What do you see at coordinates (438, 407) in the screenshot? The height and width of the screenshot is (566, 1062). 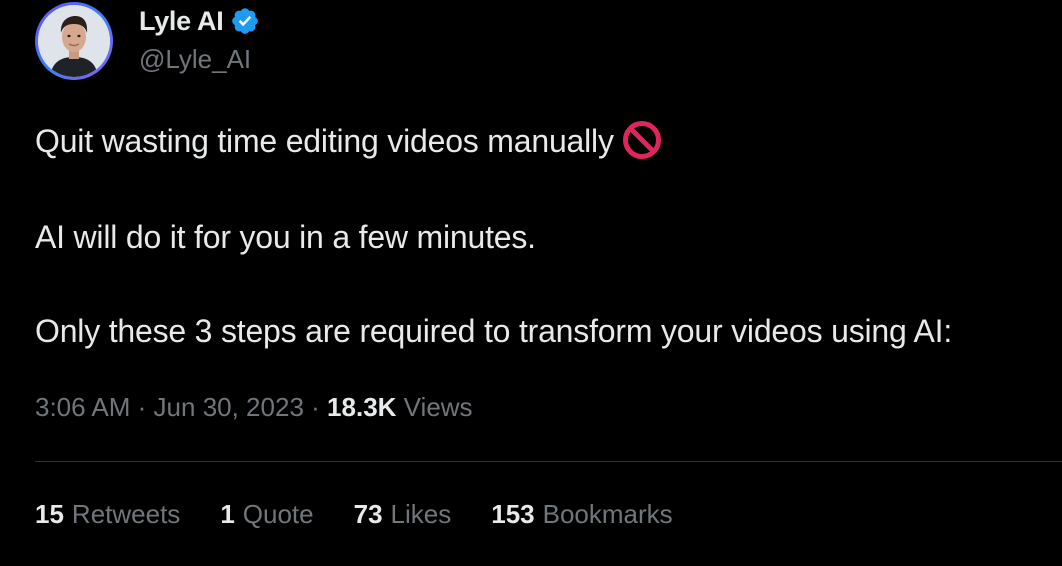 I see `views-label: Views` at bounding box center [438, 407].